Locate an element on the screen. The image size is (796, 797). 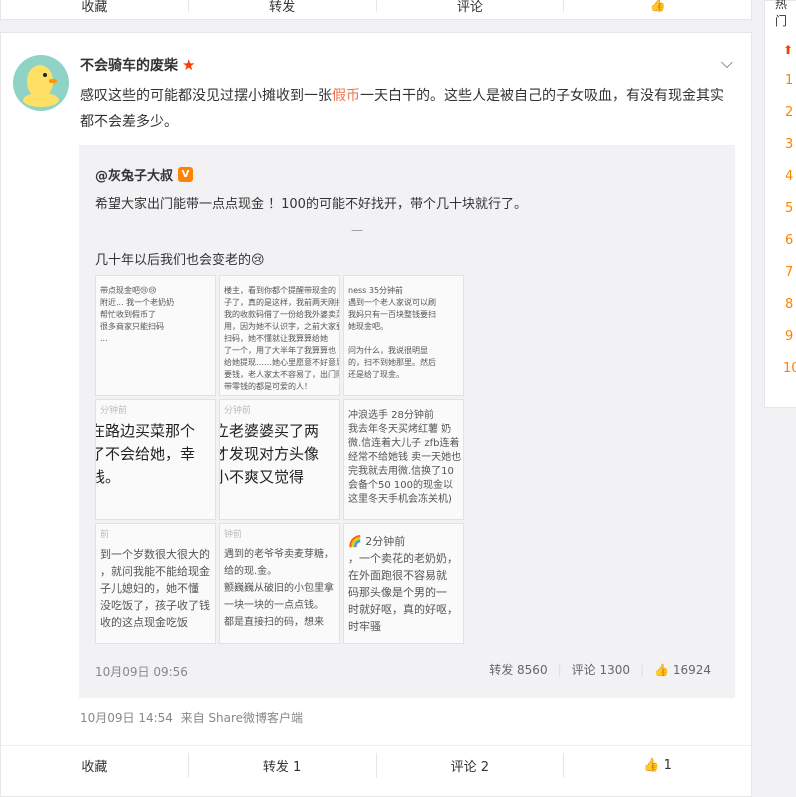
forward-label: 转发 is located at coordinates (282, 7).